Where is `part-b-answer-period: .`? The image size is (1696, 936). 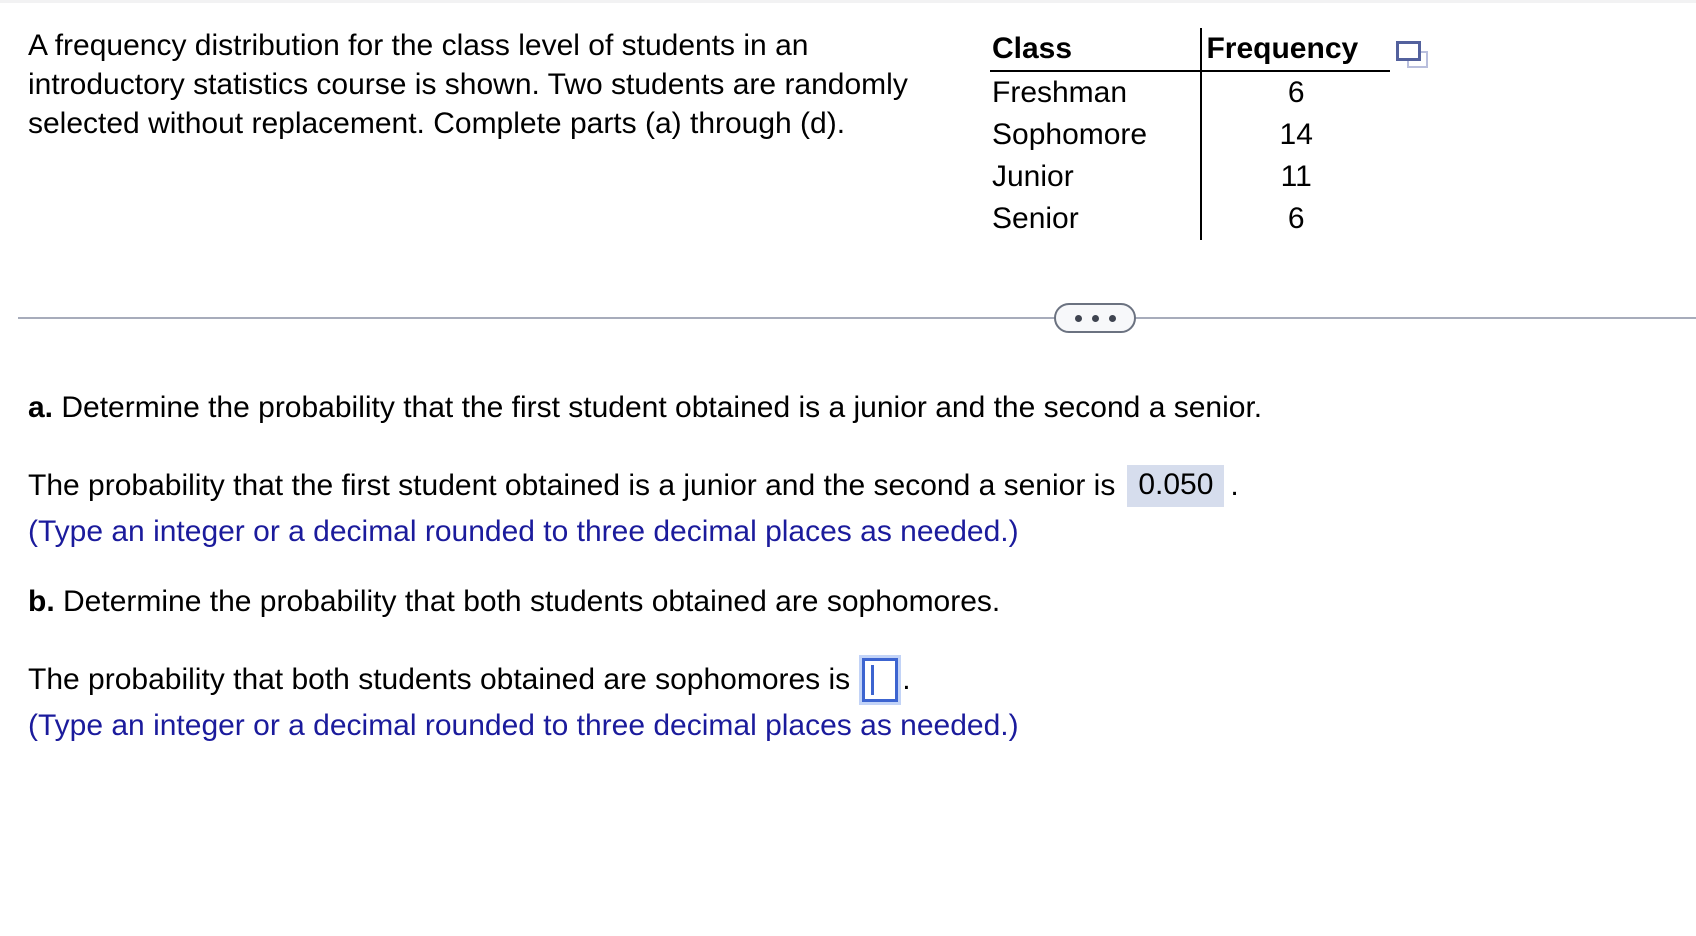
part-b-answer-period: . is located at coordinates (906, 679).